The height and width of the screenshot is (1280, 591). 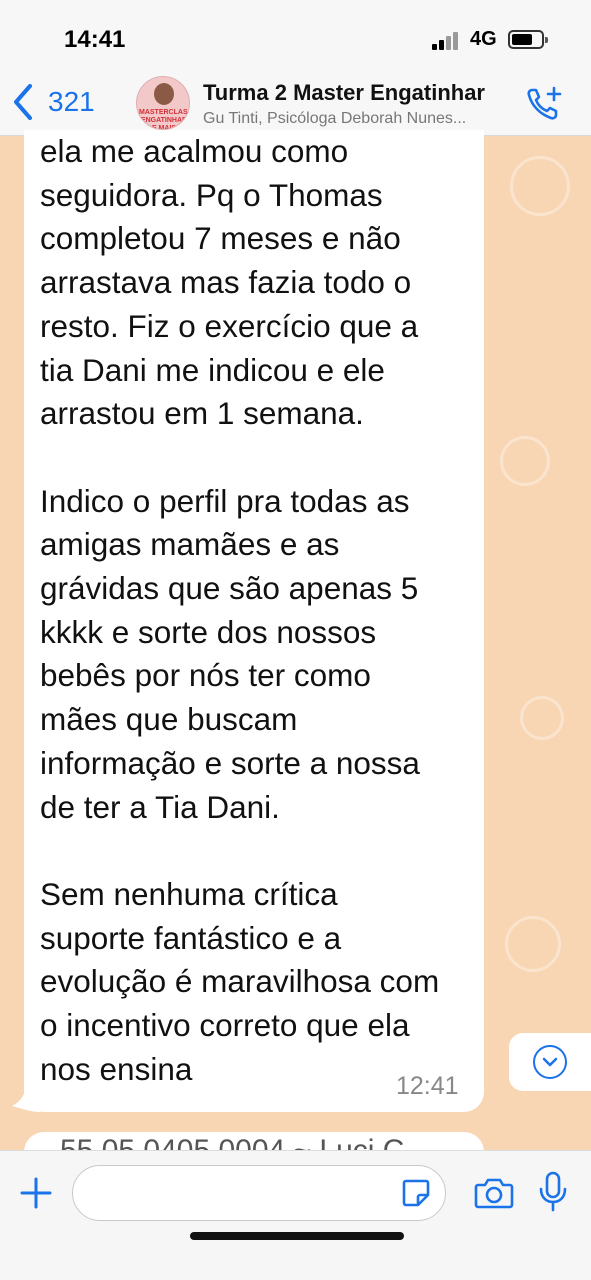 What do you see at coordinates (483, 39) in the screenshot?
I see `network-type: 4G` at bounding box center [483, 39].